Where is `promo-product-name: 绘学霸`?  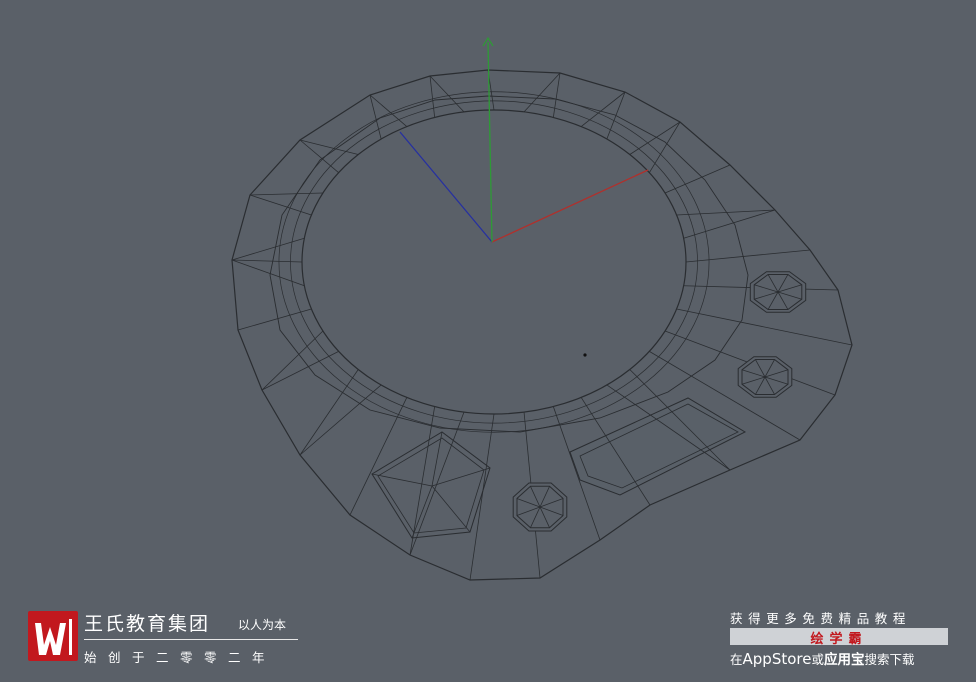 promo-product-name: 绘学霸 is located at coordinates (839, 639).